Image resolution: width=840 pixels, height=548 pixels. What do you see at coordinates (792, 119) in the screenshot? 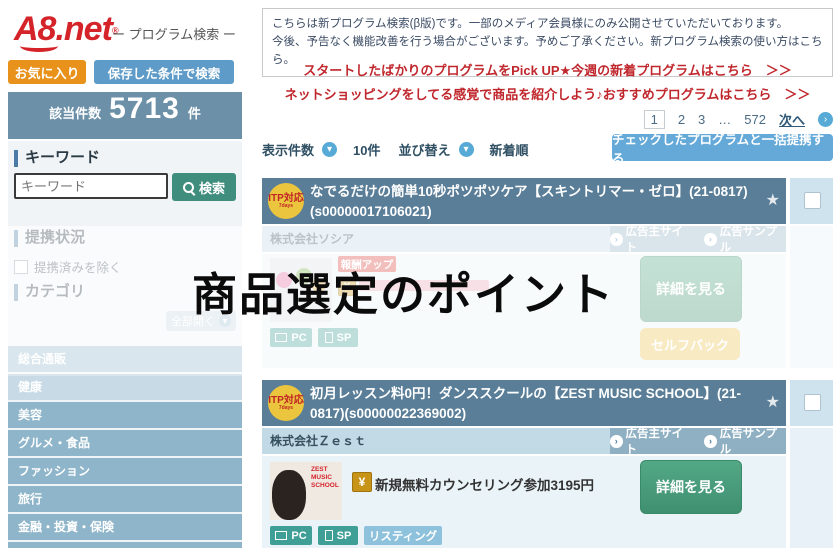
I see `next-page-link: 次へ` at bounding box center [792, 119].